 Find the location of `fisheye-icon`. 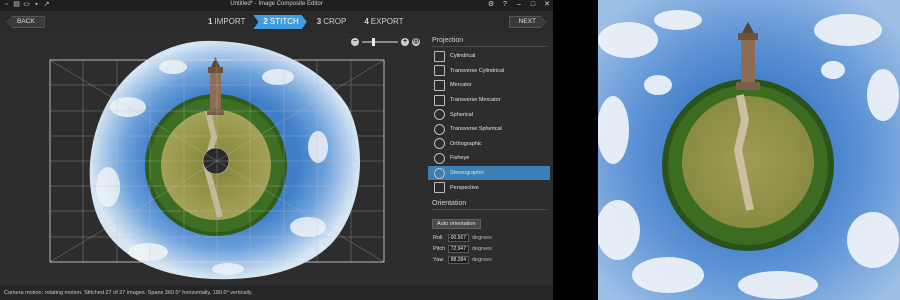

fisheye-icon is located at coordinates (439, 158).